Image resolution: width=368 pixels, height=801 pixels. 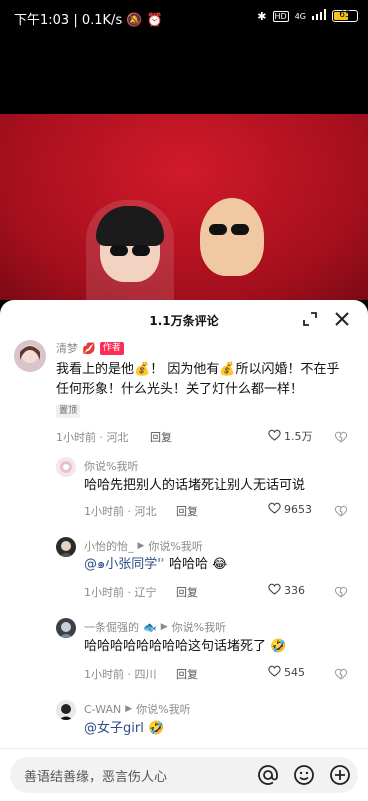 I want to click on battery-icon: 65, so click(x=345, y=16).